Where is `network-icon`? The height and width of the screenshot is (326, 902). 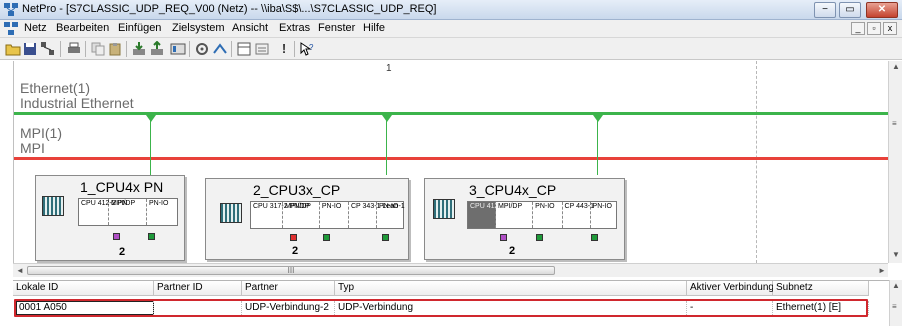
network-icon is located at coordinates (48, 49).